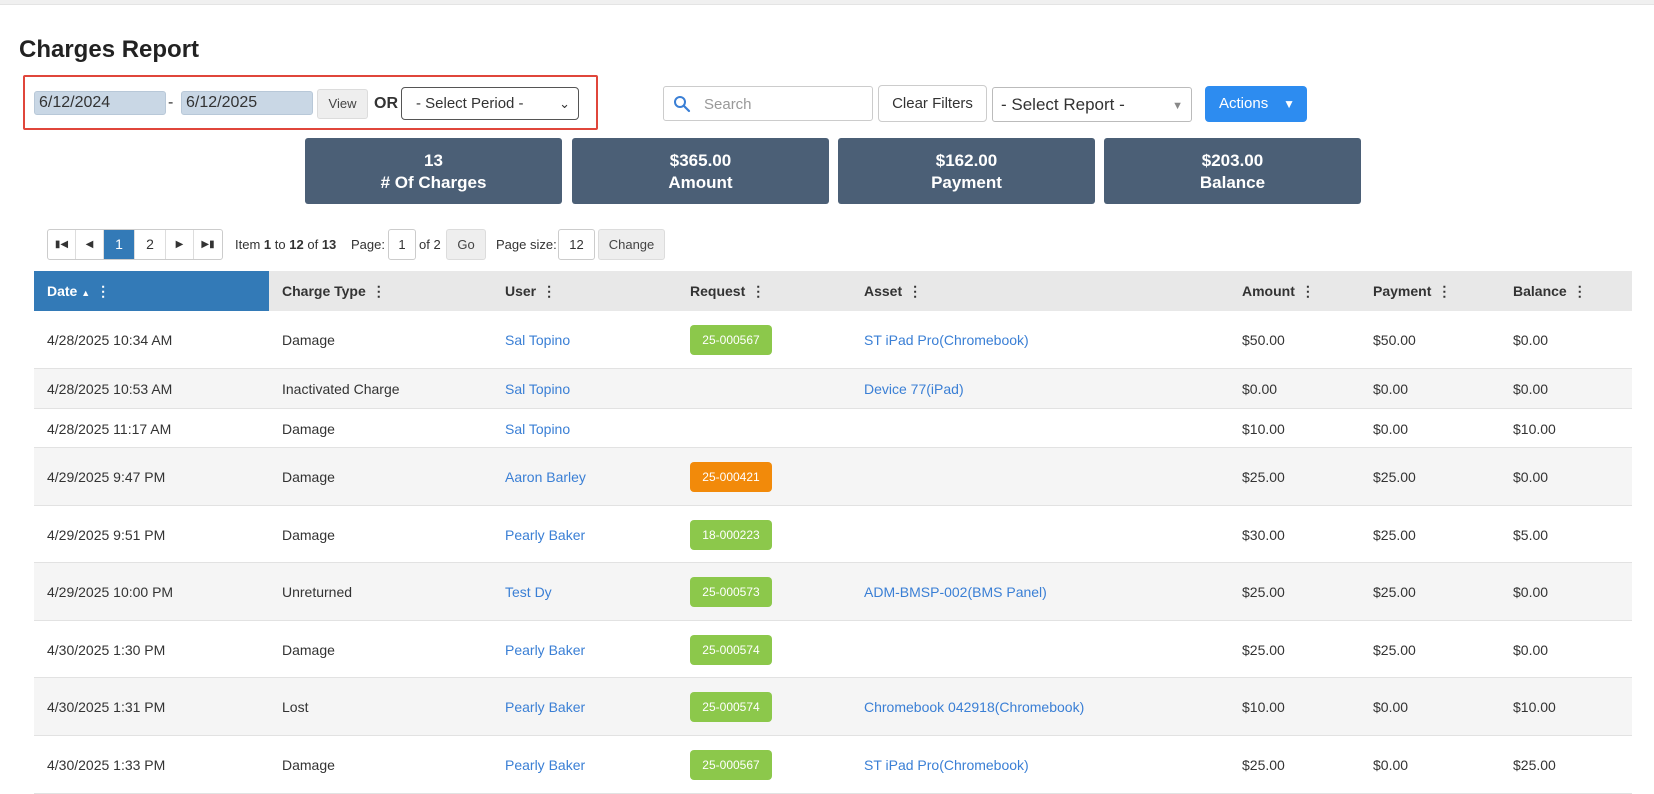 Image resolution: width=1654 pixels, height=794 pixels. What do you see at coordinates (1244, 103) in the screenshot?
I see `actions-label: Actions` at bounding box center [1244, 103].